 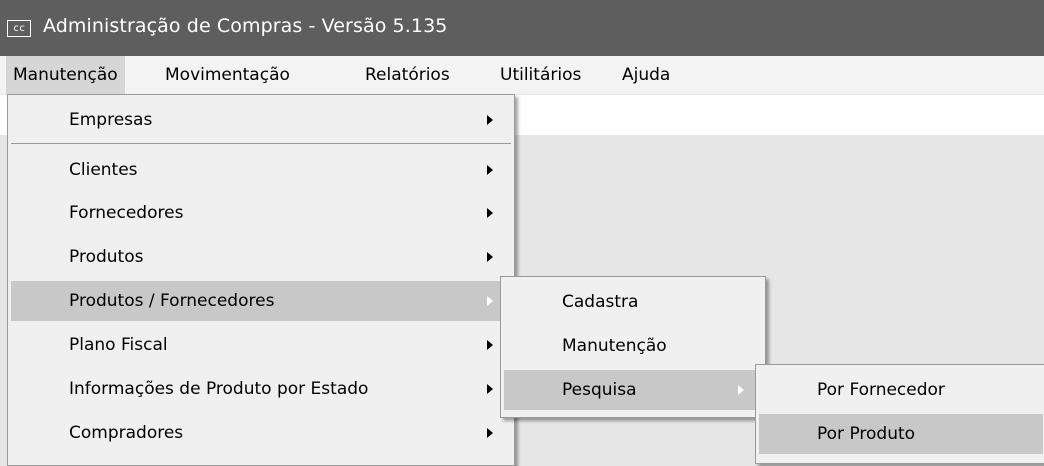 I want to click on menu-item-pesquisa: Pesquisa, so click(x=633, y=390).